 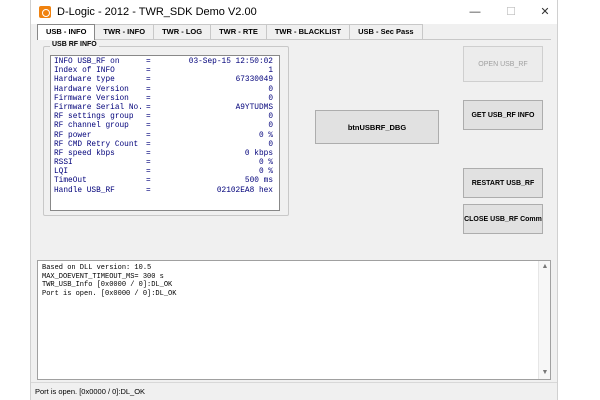 What do you see at coordinates (308, 31) in the screenshot?
I see `tab-twr-blacklist: TWR - BLACKLIST` at bounding box center [308, 31].